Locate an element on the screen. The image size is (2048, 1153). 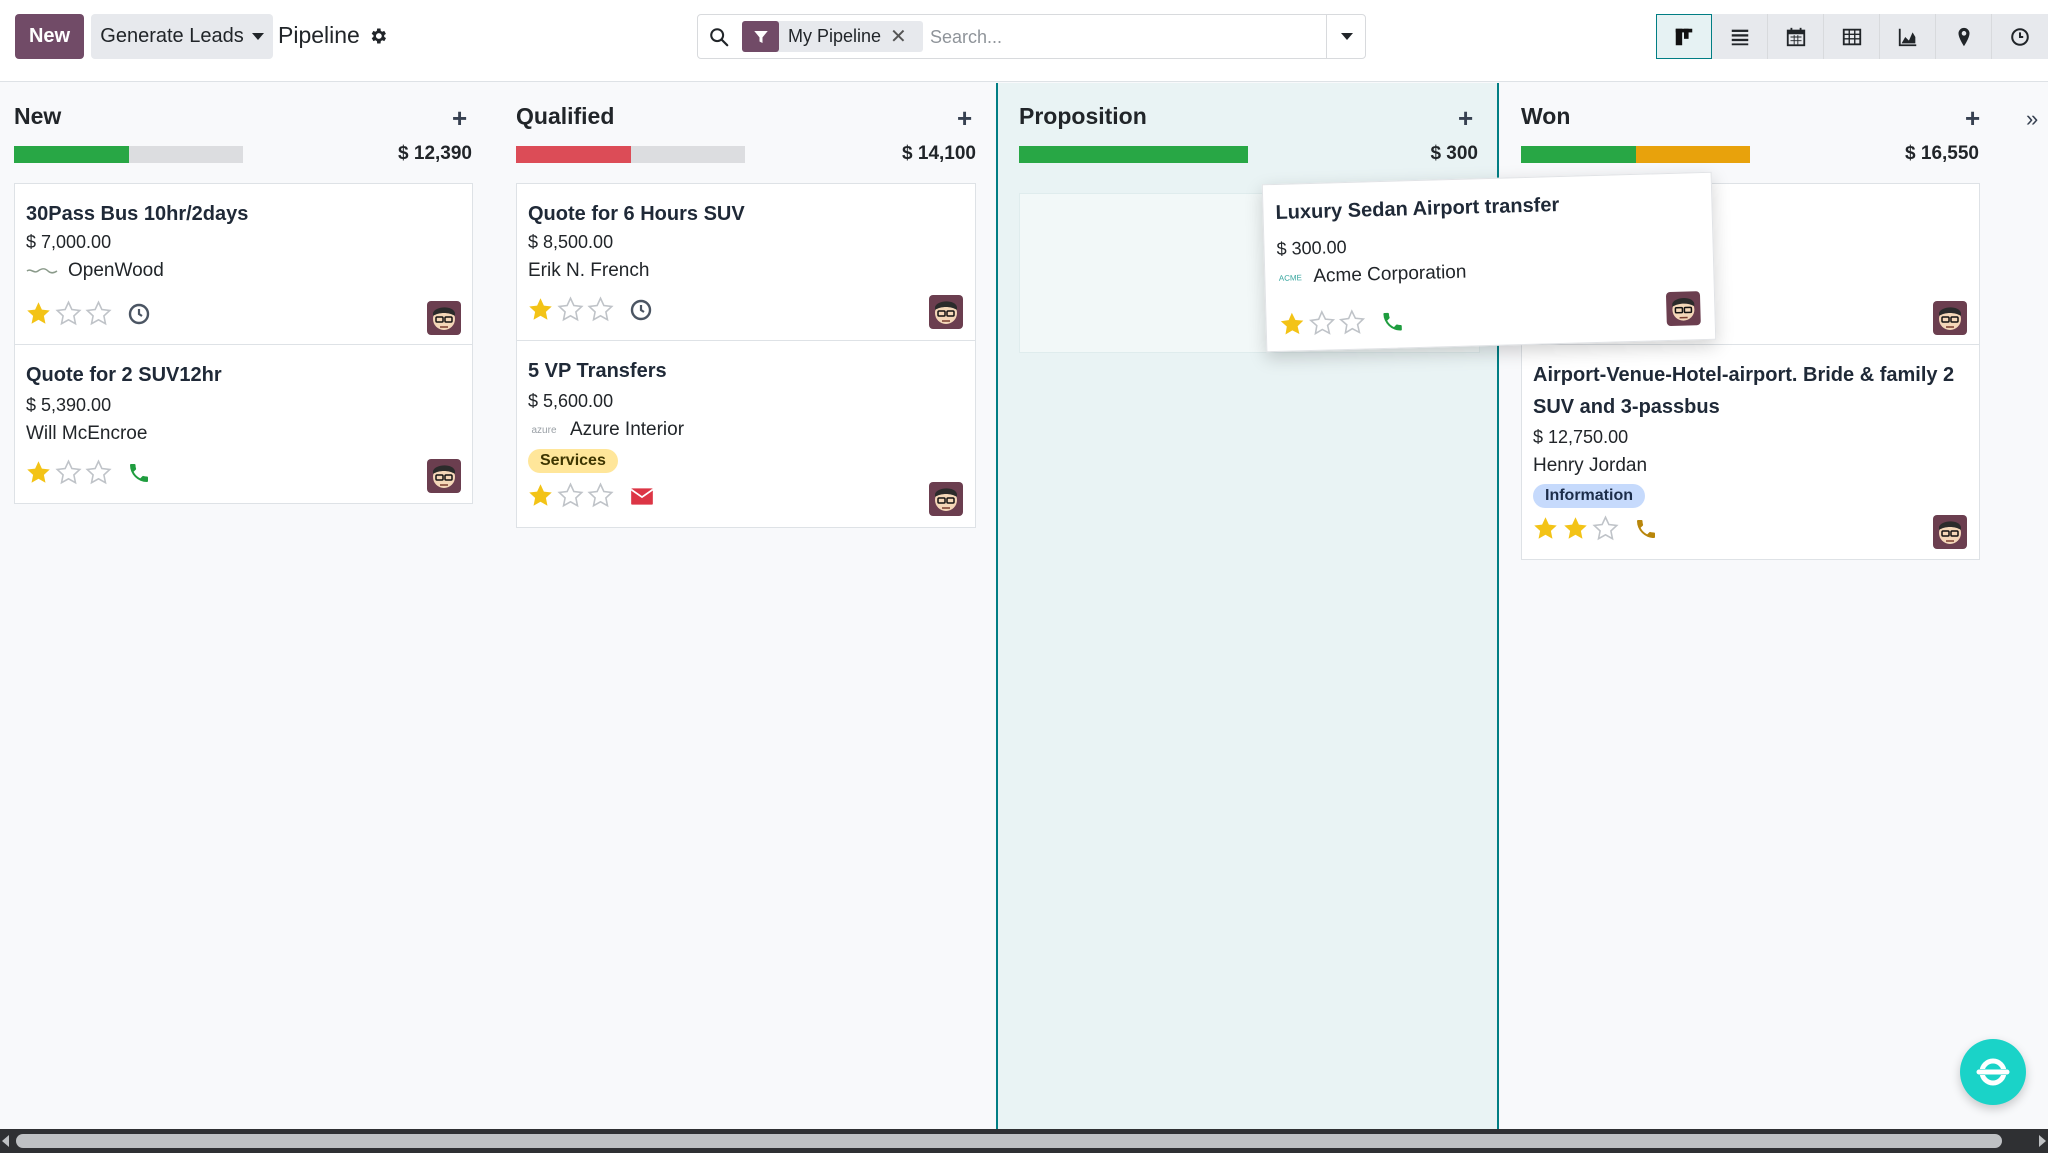
column-sum: $ 16,550 is located at coordinates (1942, 153).